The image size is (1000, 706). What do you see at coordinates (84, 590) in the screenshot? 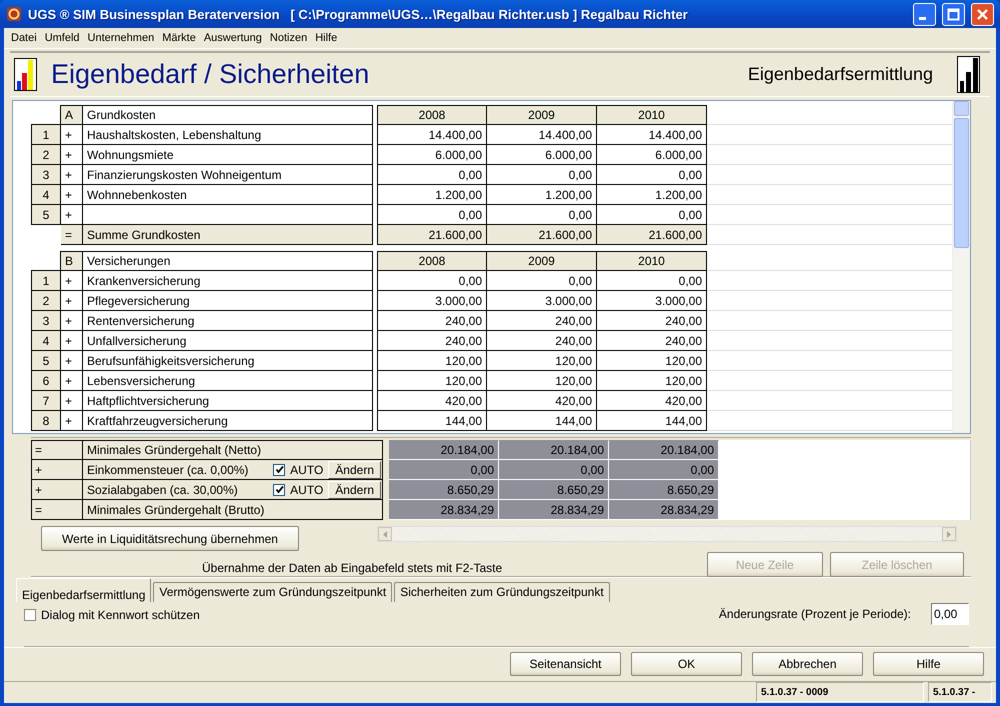
I see `tab: Eigenbedarfsermittlung` at bounding box center [84, 590].